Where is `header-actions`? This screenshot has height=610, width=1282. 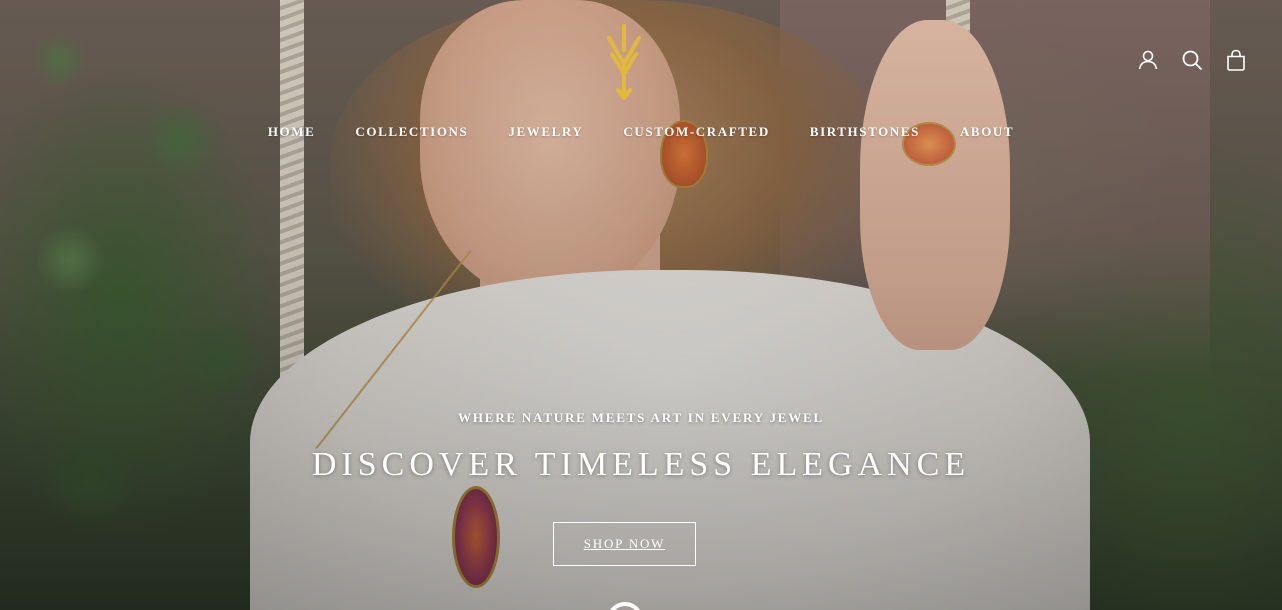
header-actions is located at coordinates (1192, 60).